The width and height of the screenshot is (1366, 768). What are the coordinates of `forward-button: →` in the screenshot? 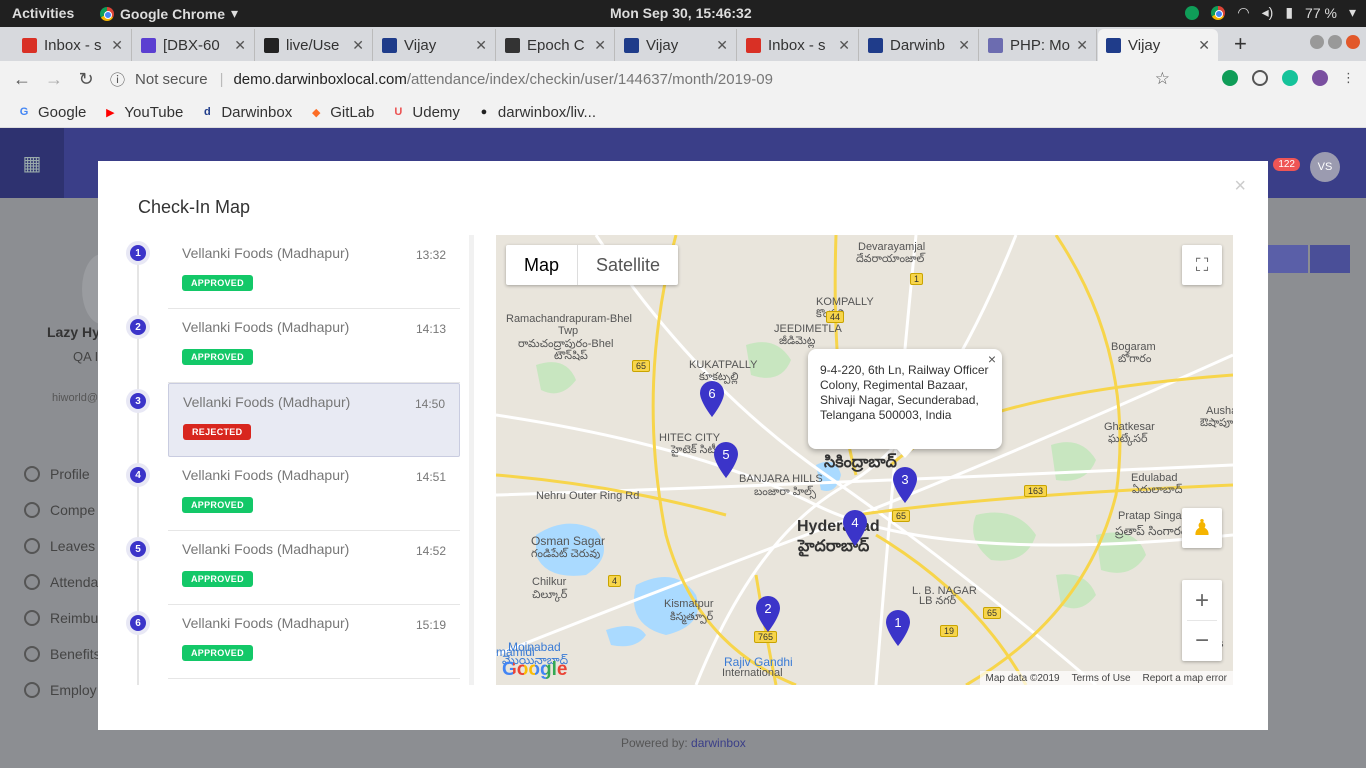 It's located at (54, 79).